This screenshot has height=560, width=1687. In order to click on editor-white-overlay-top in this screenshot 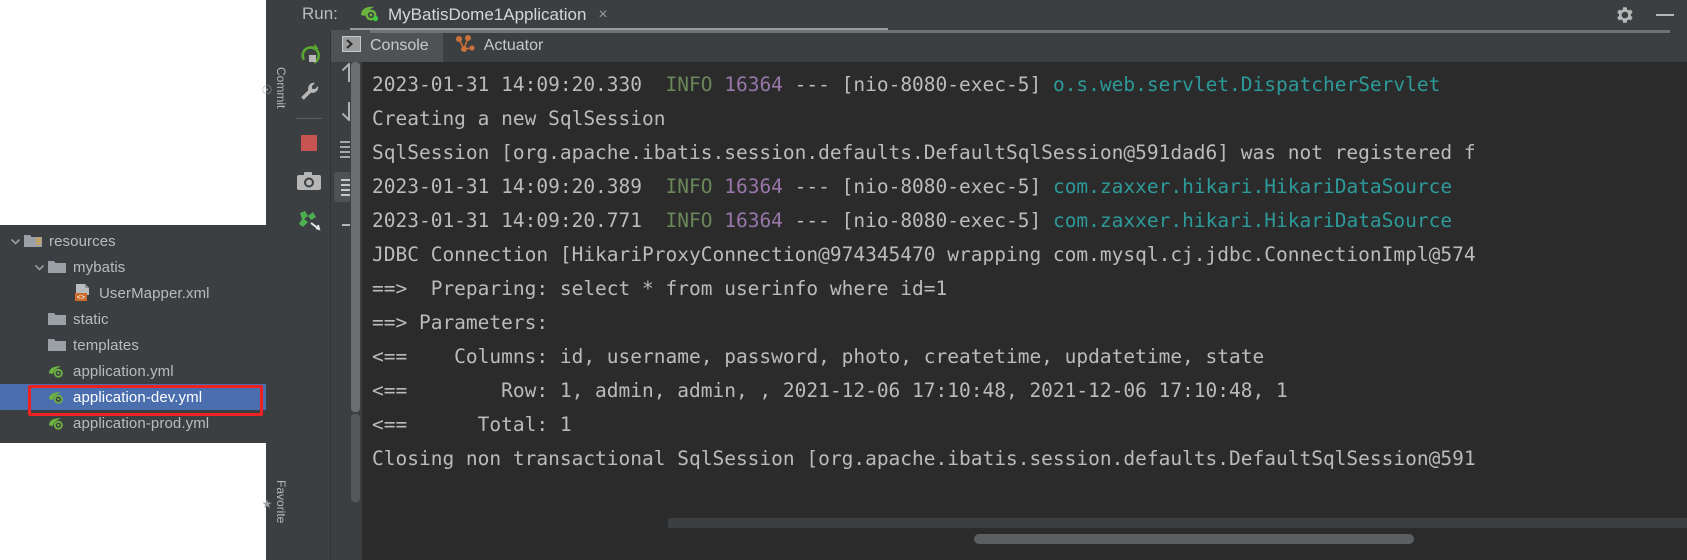, I will do `click(133, 112)`.